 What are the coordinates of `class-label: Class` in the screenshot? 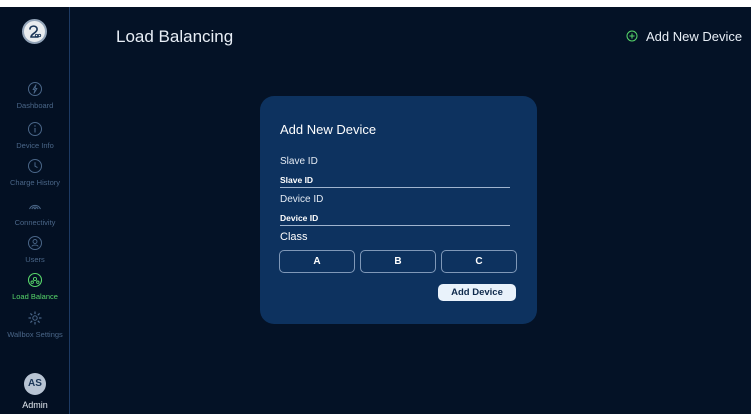 It's located at (294, 237).